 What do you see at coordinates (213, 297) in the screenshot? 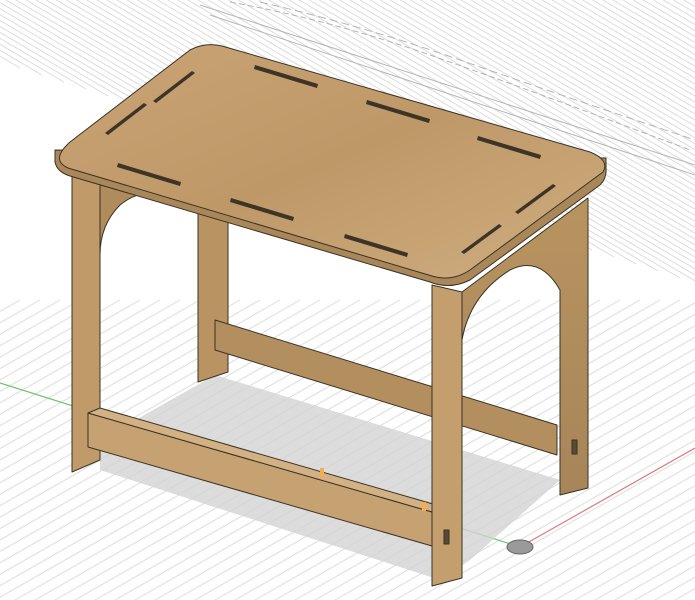
I see `back-left-leg` at bounding box center [213, 297].